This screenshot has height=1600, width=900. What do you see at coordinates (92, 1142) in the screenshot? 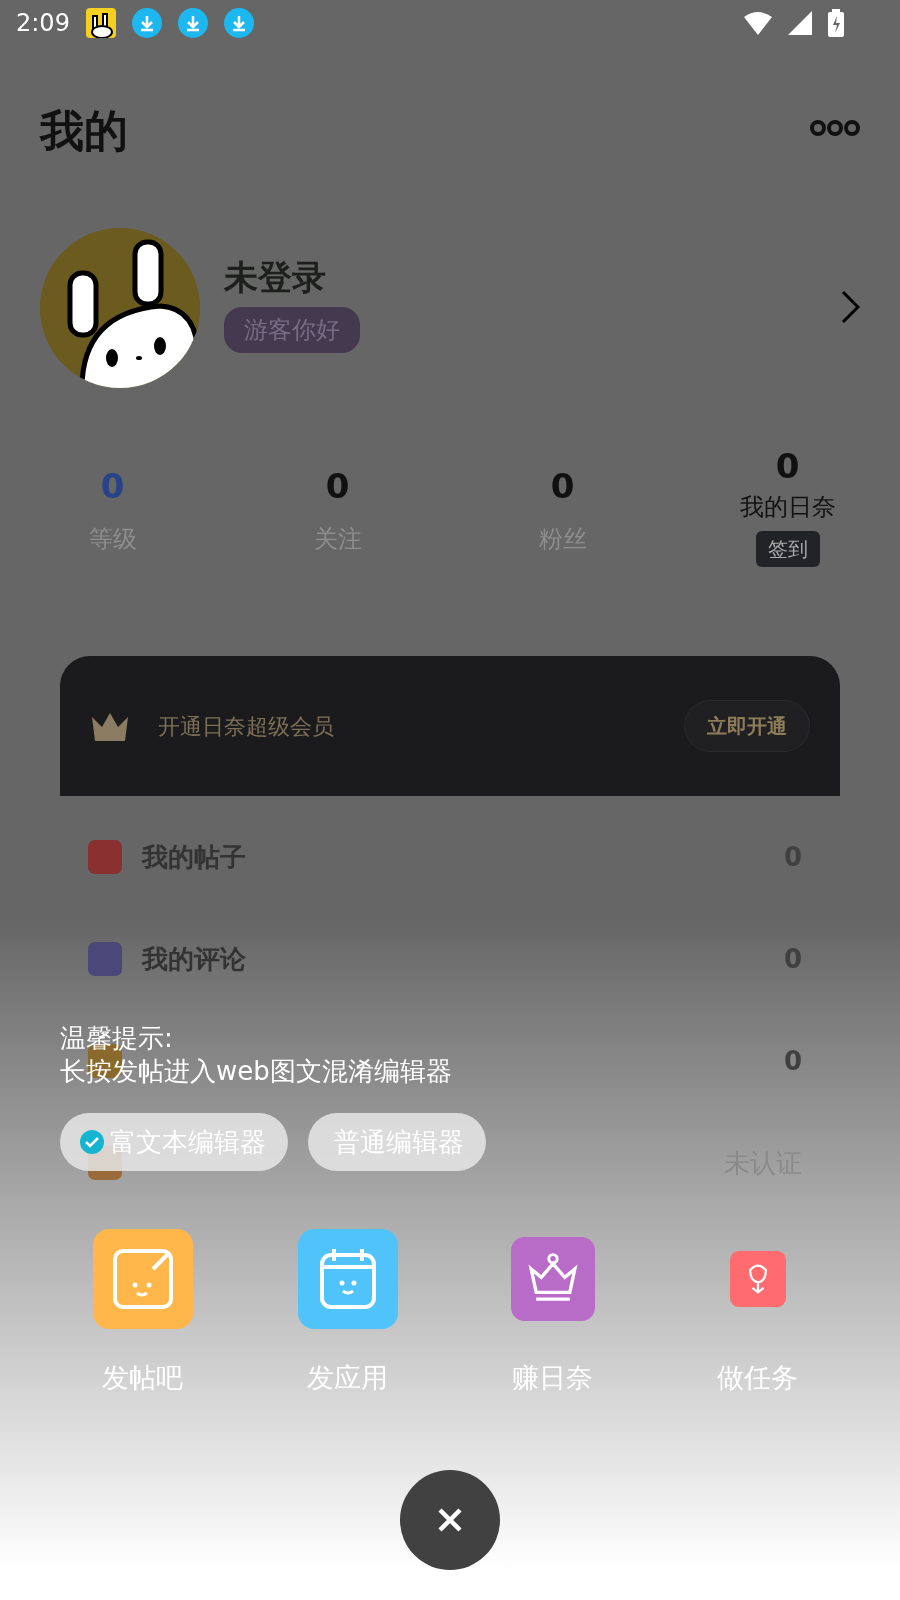
I see `check-icon` at bounding box center [92, 1142].